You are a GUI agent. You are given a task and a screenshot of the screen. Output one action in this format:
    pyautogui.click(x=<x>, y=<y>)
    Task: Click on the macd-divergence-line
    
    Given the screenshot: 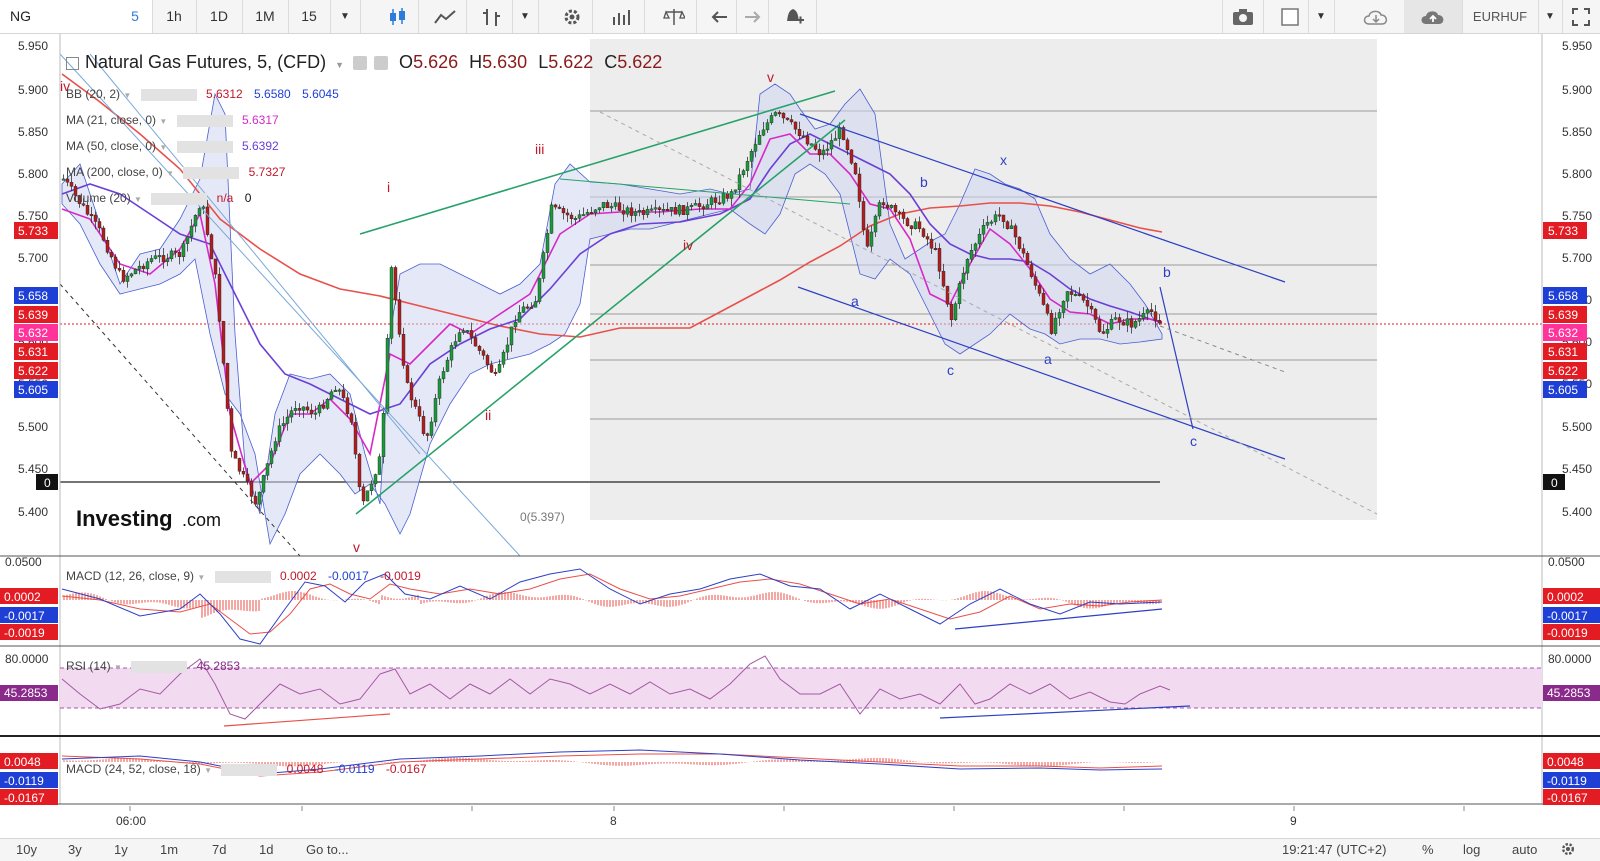 What is the action you would take?
    pyautogui.click(x=1058, y=619)
    